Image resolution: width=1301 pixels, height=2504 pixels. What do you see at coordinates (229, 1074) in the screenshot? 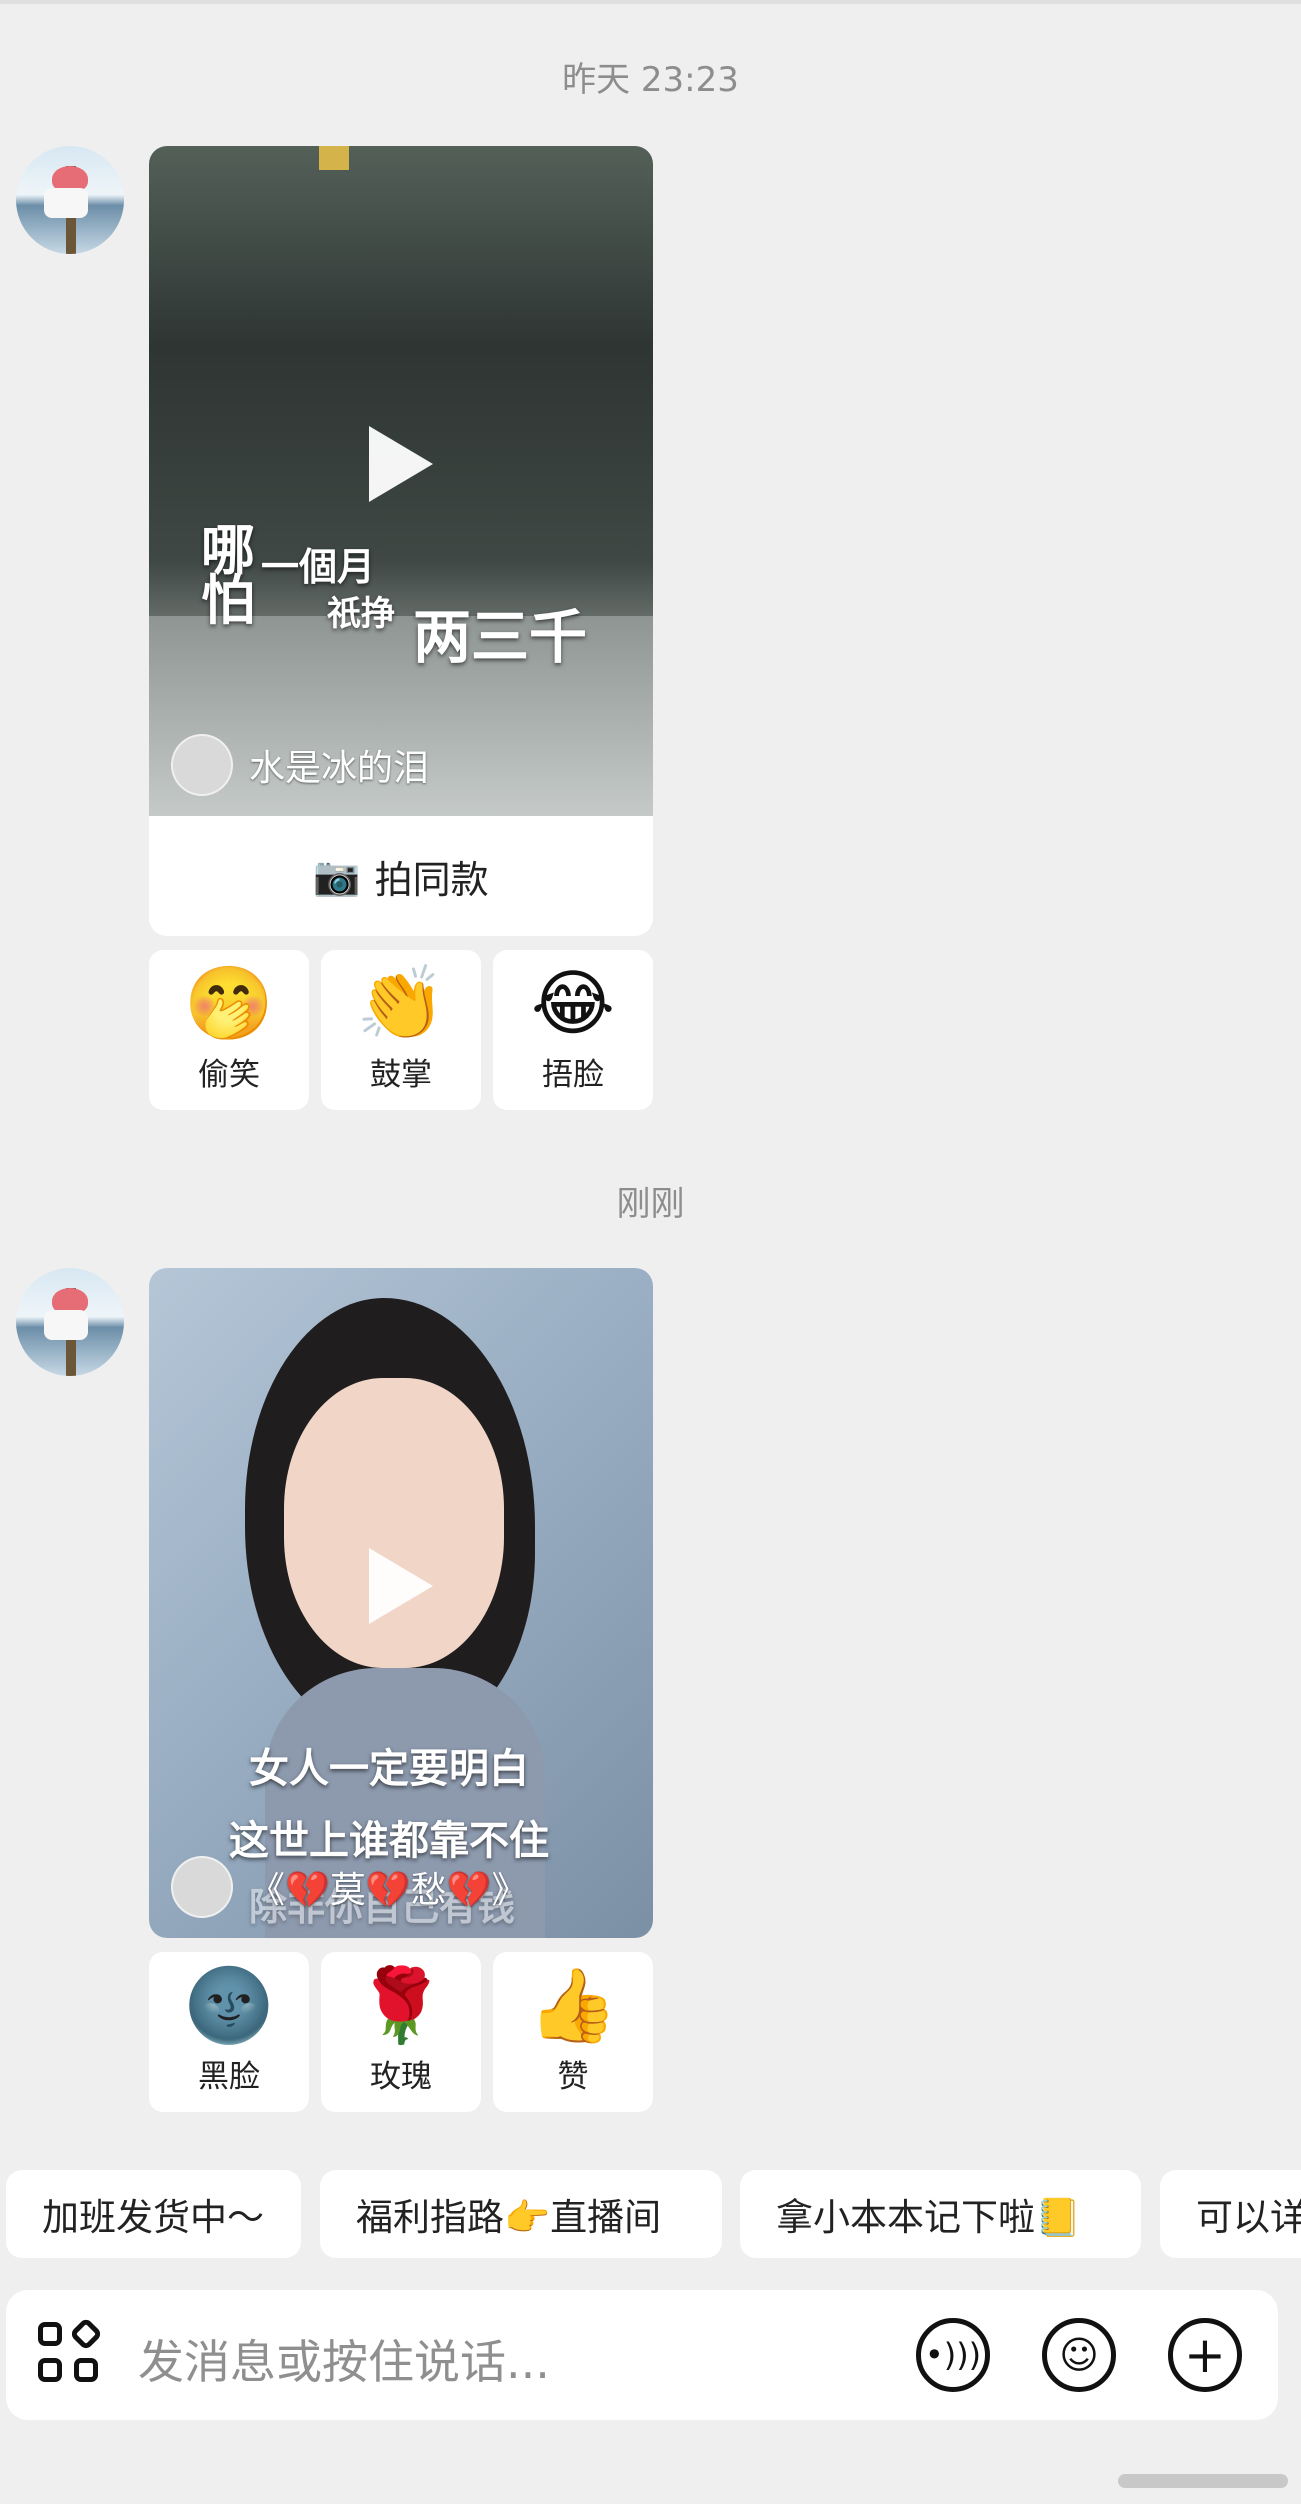
I see `reaction-label: 偷笑` at bounding box center [229, 1074].